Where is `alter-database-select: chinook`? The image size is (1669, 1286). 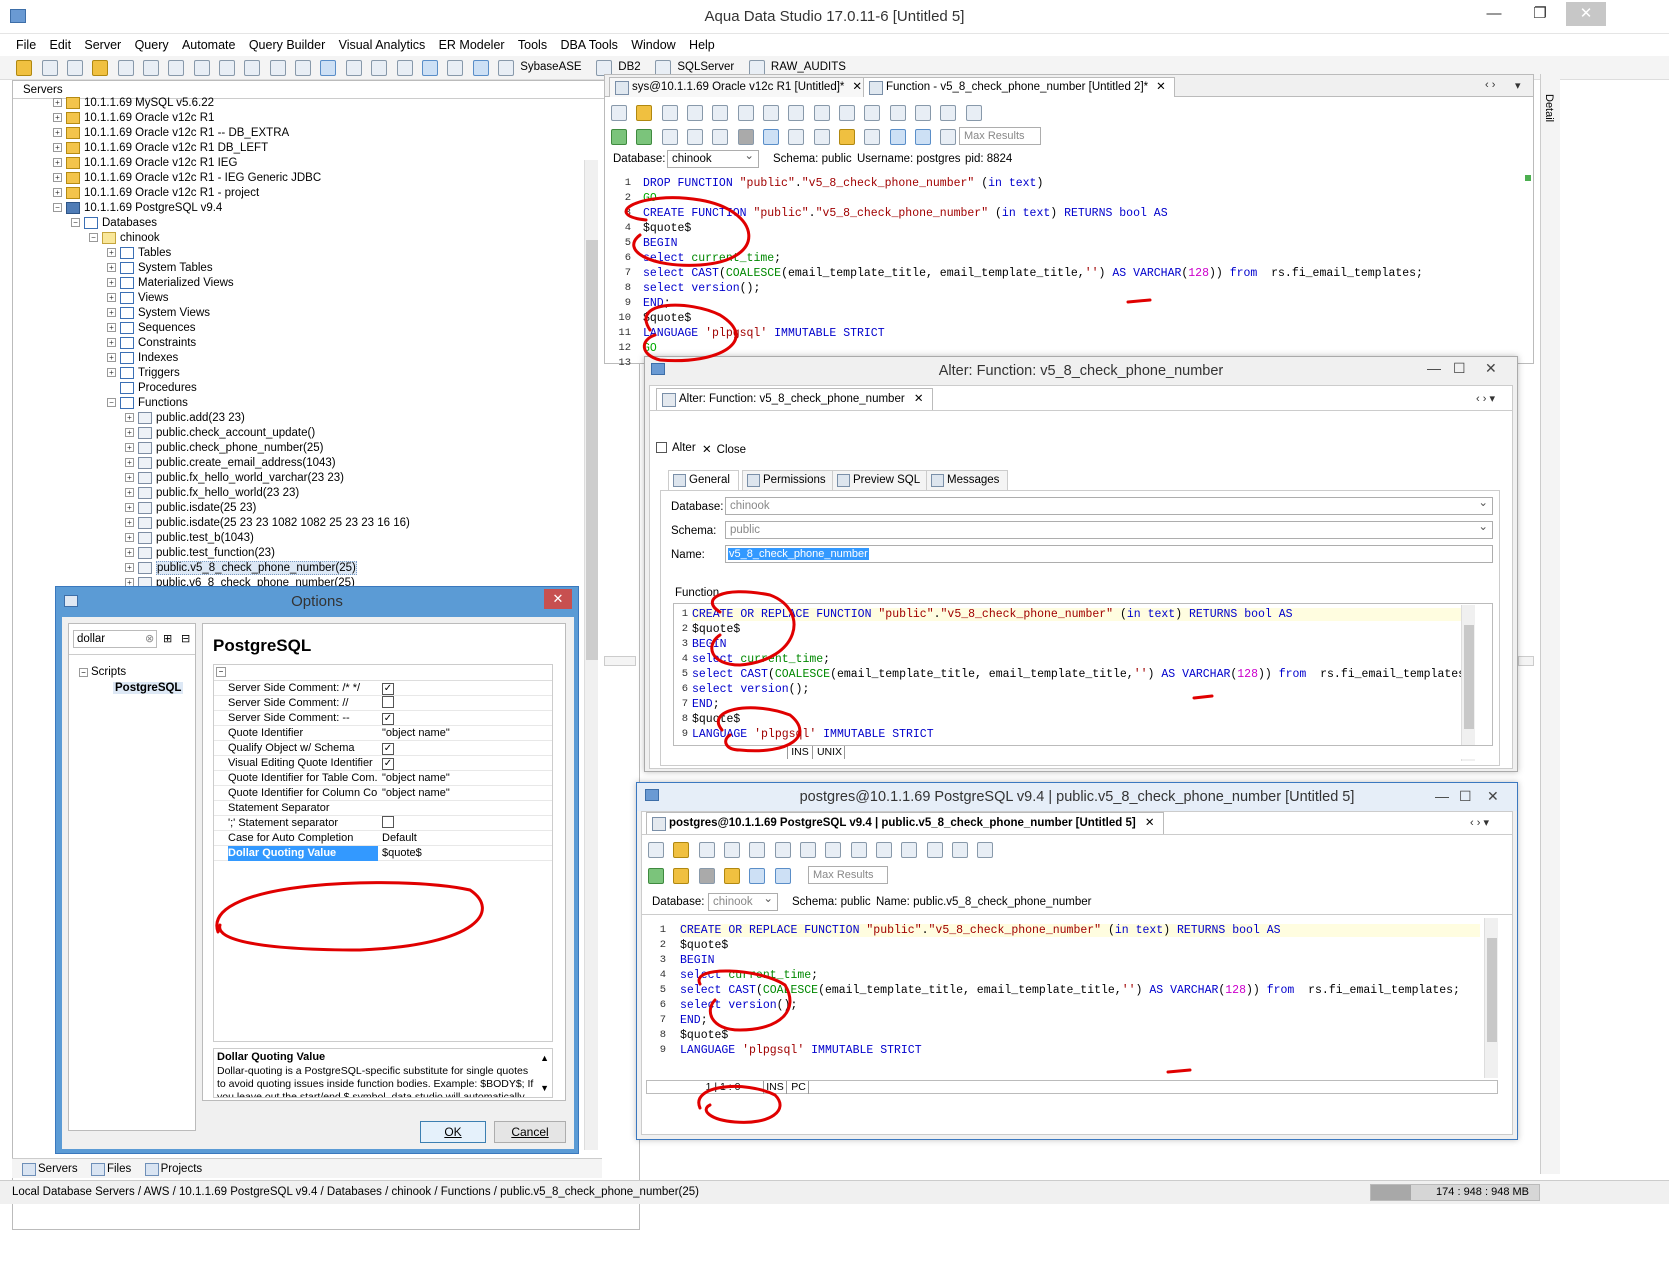
alter-database-select: chinook is located at coordinates (1109, 505).